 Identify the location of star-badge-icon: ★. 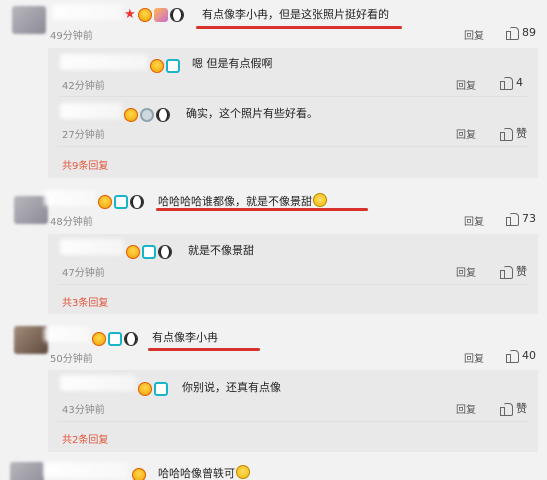
(130, 14).